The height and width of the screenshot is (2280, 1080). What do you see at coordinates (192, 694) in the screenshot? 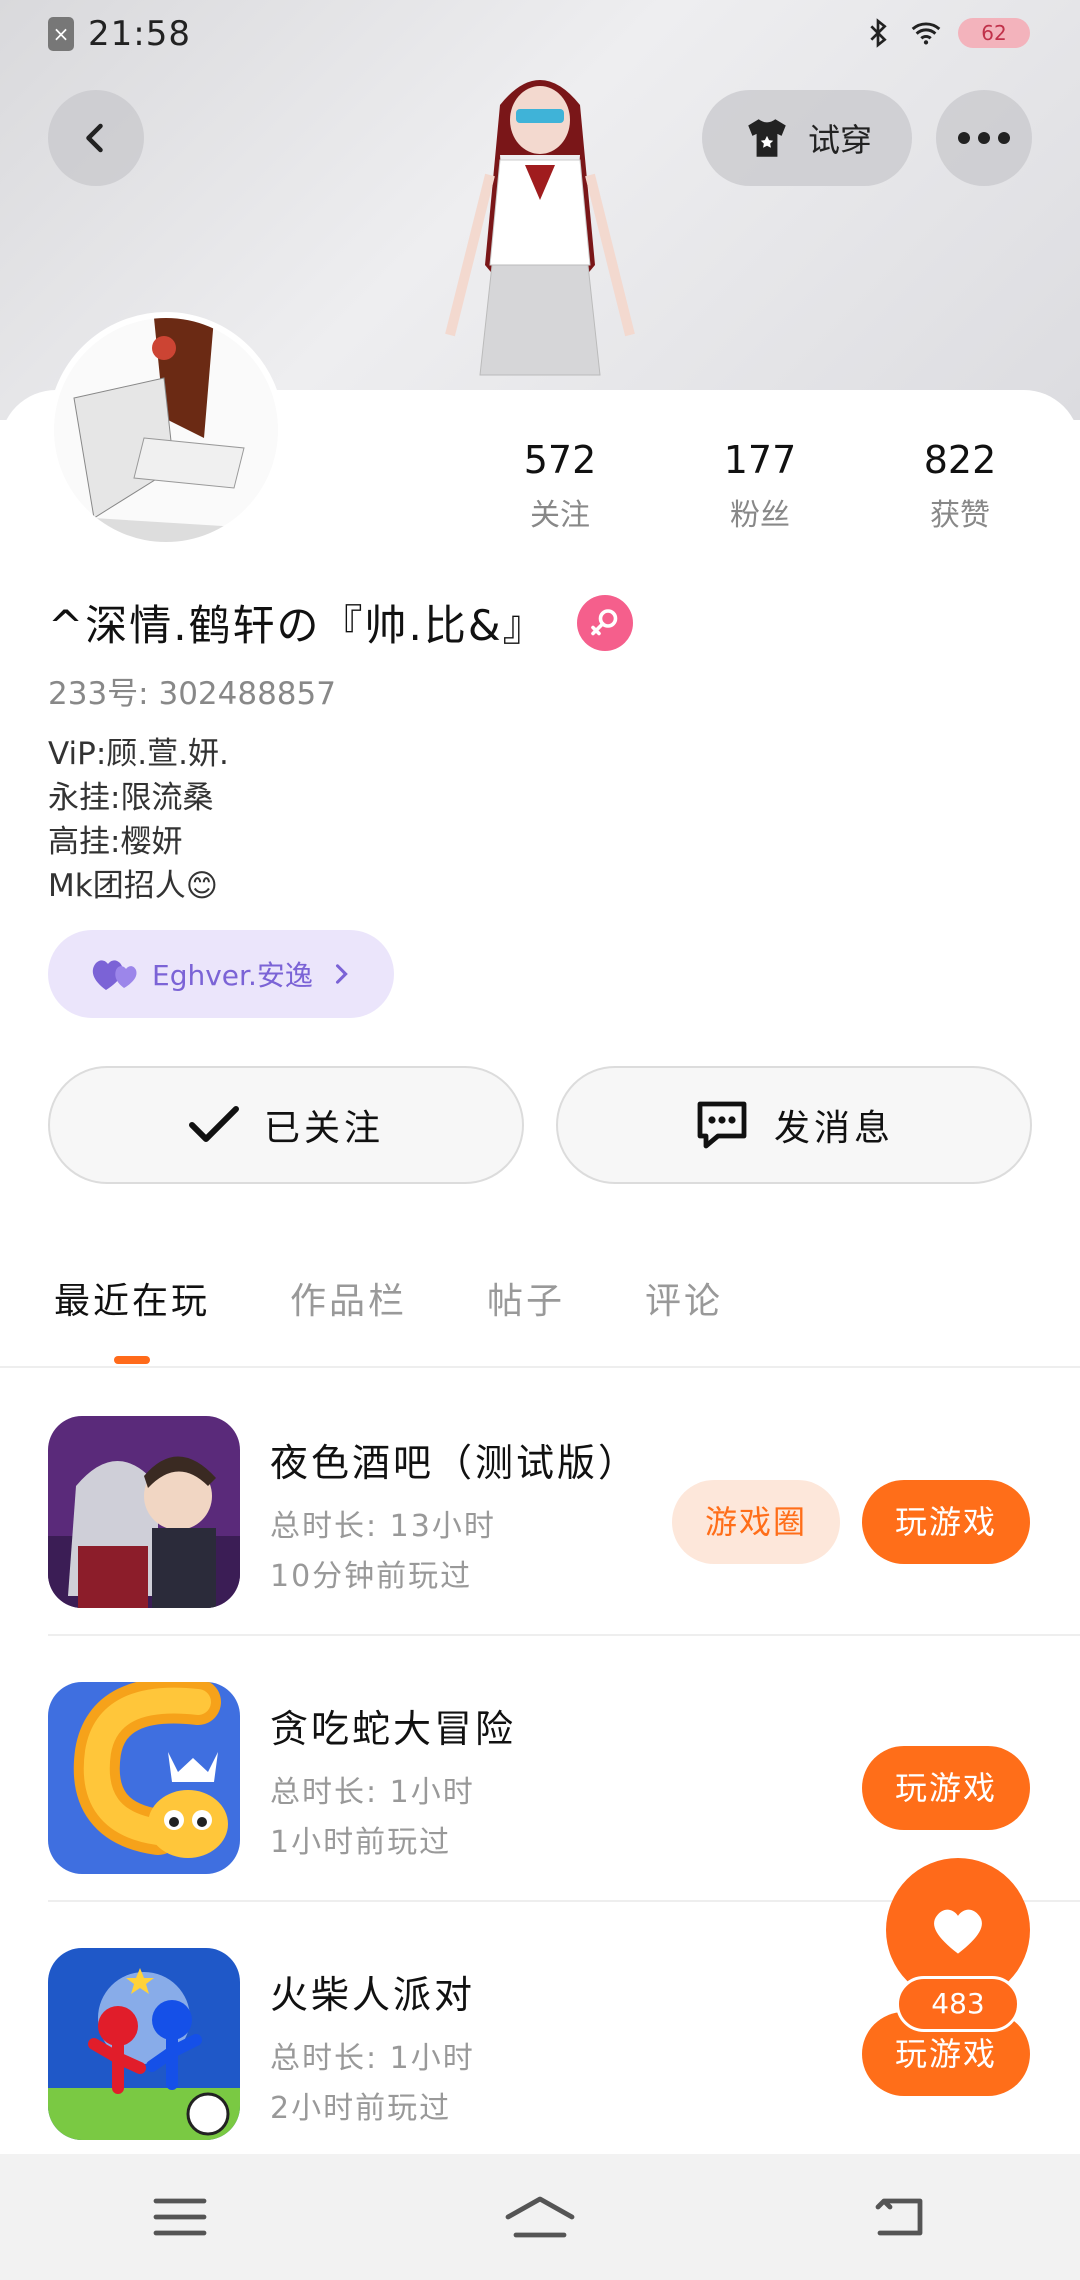
I see `user-id: 233号: 302488857` at bounding box center [192, 694].